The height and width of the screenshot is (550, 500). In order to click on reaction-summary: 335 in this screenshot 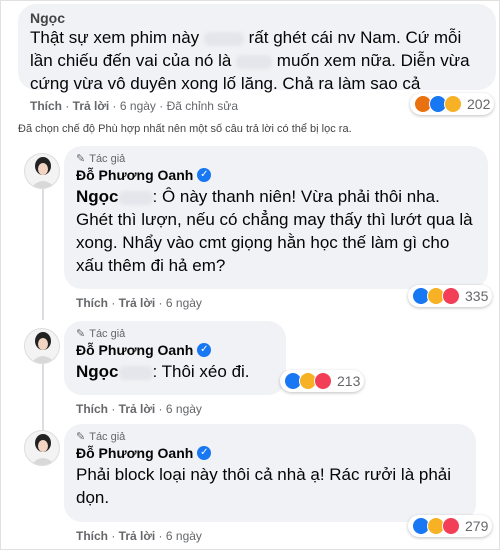, I will do `click(450, 296)`.